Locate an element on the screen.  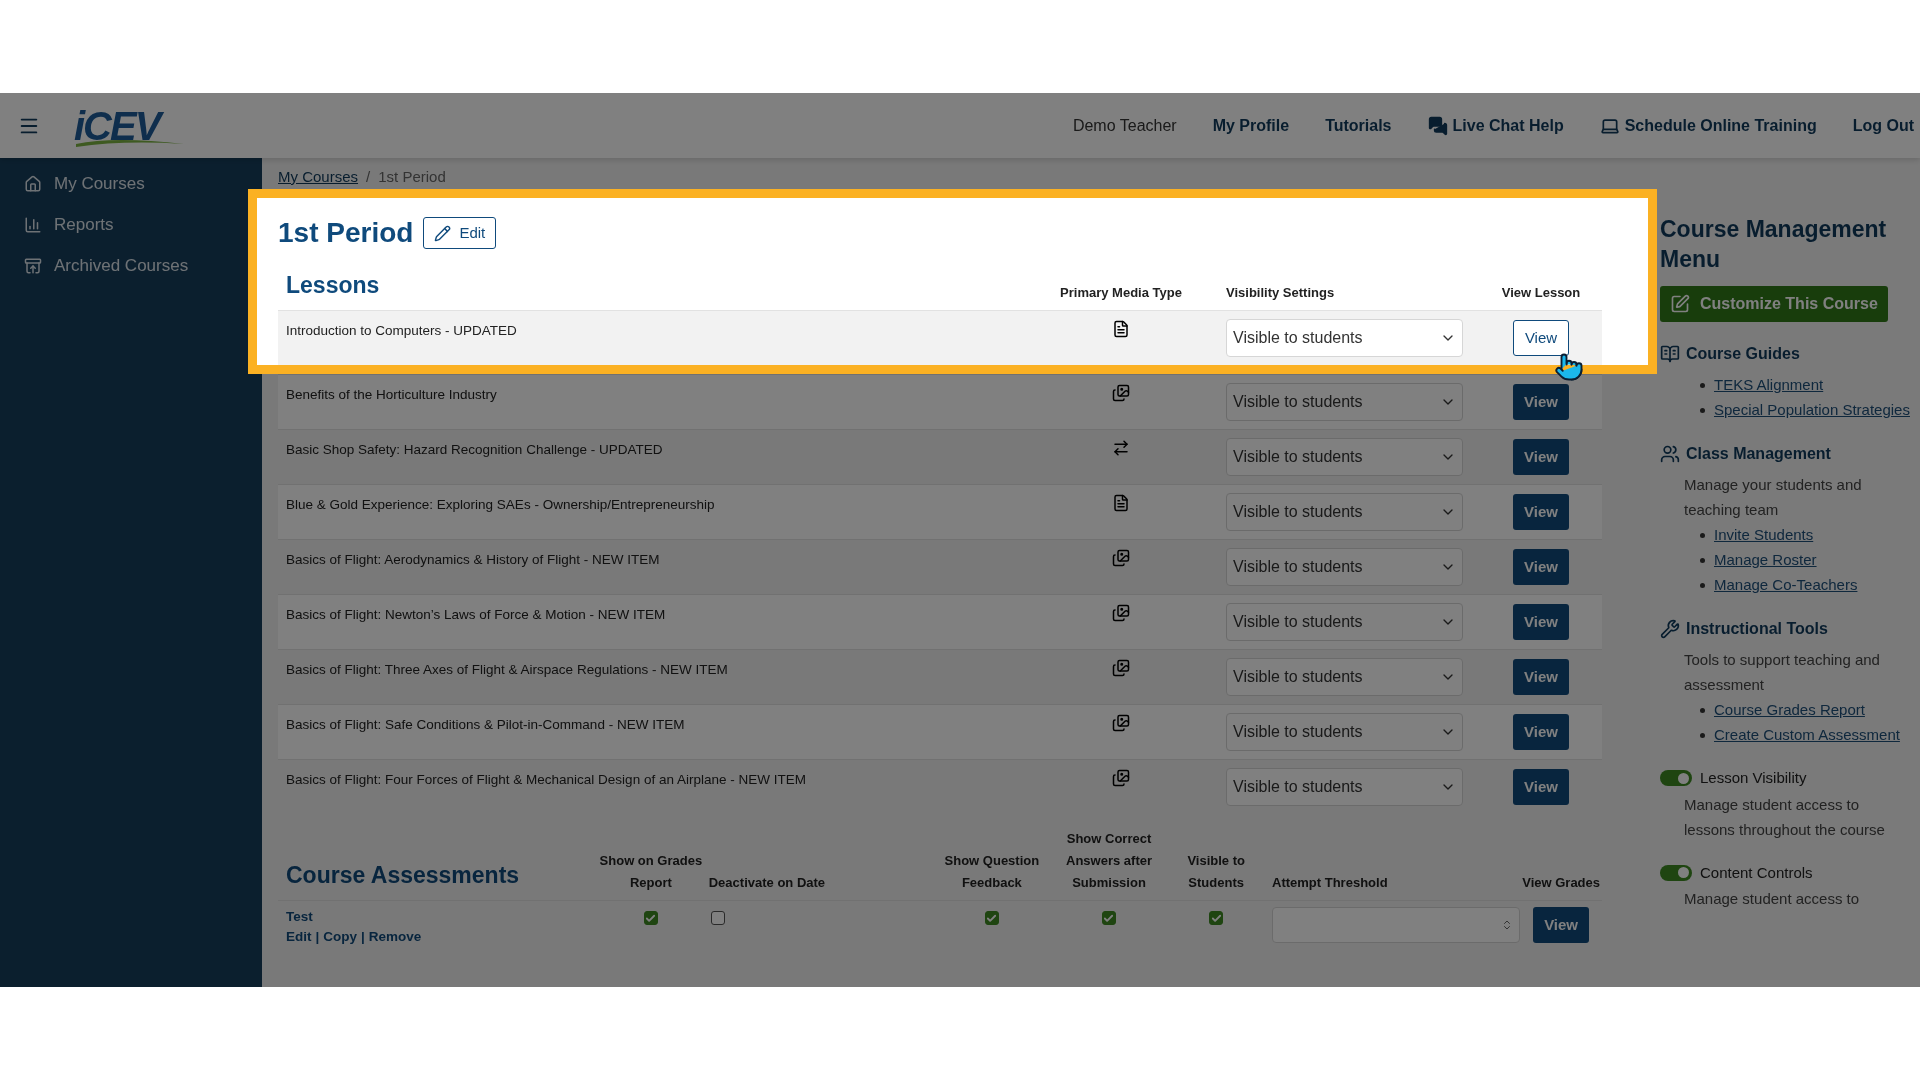
menu-section-title: Class Management is located at coordinates (1758, 454).